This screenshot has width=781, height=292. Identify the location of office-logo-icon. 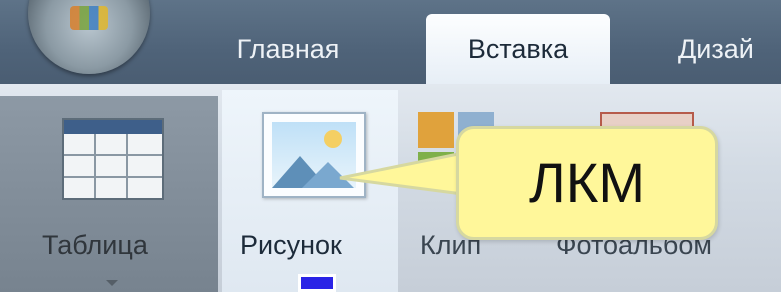
(89, 18).